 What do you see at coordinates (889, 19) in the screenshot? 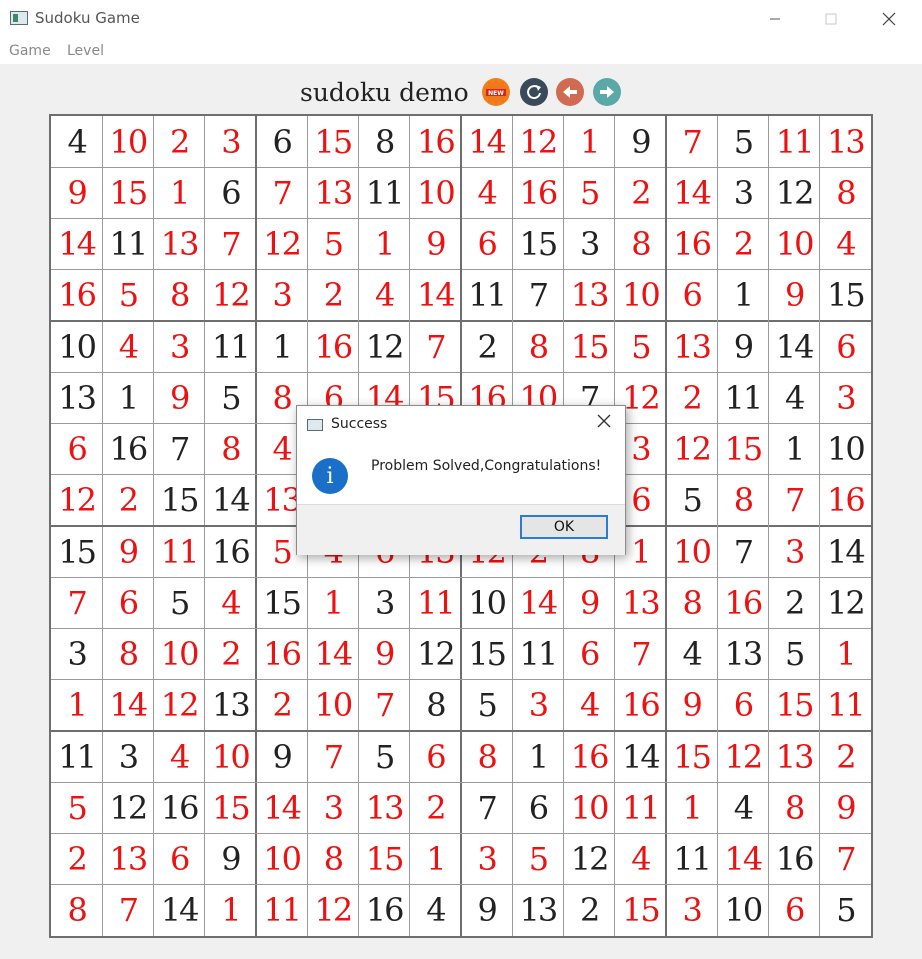
I see `close-button` at bounding box center [889, 19].